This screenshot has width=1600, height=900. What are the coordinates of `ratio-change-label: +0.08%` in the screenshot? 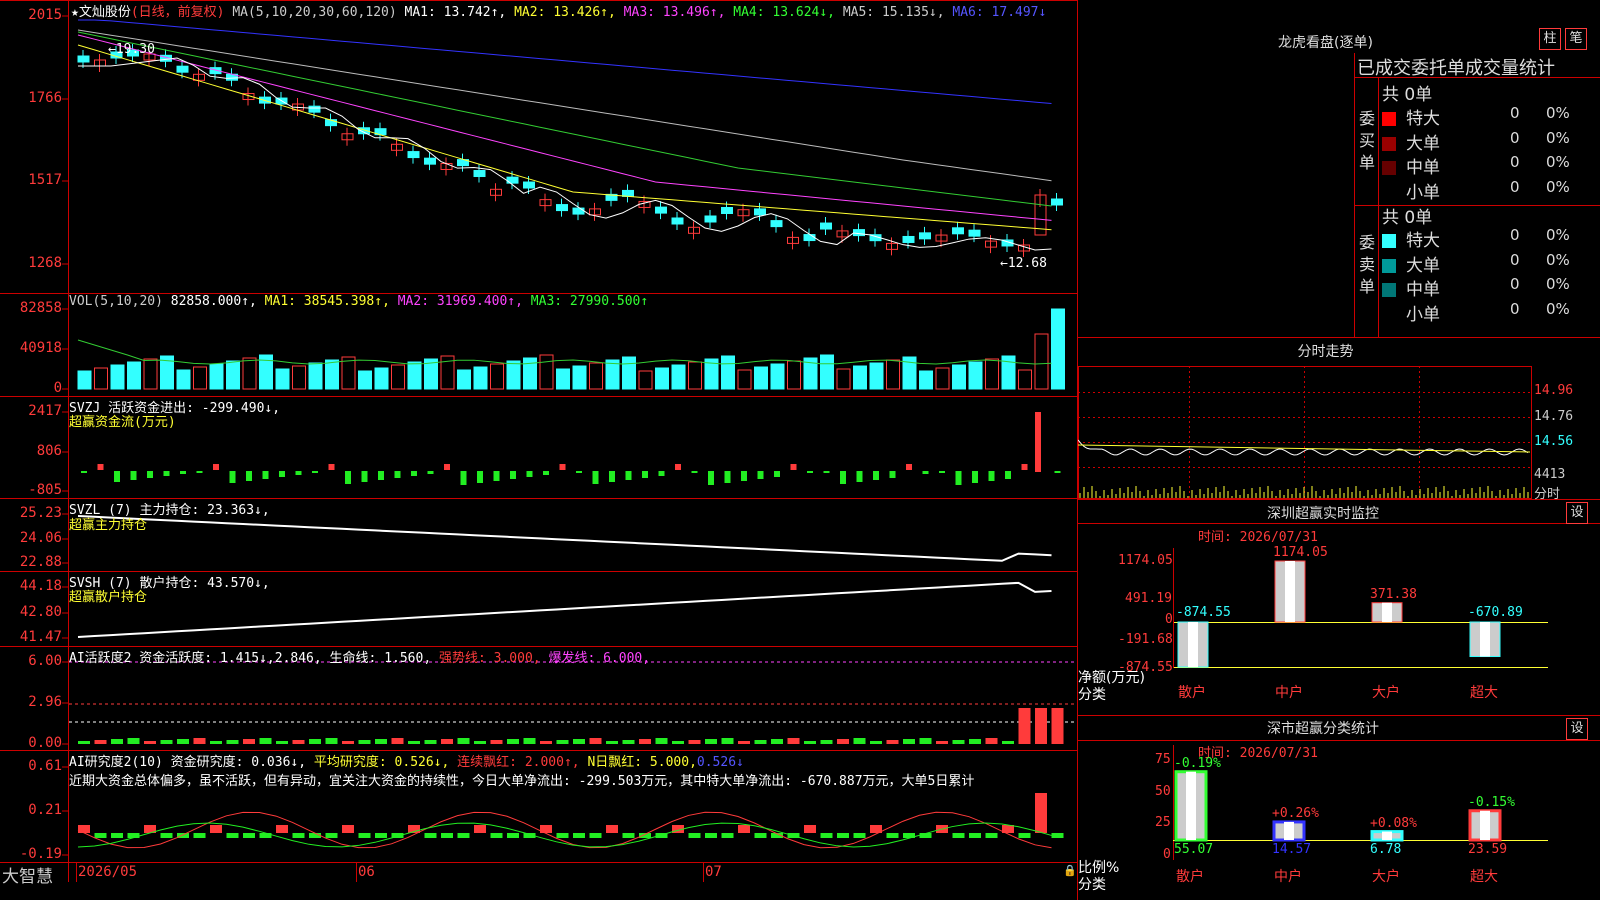 It's located at (1393, 823).